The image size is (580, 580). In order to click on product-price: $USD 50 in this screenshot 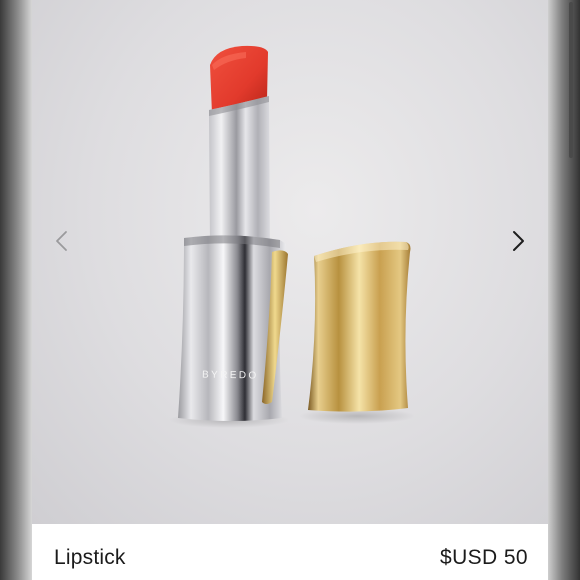, I will do `click(483, 557)`.